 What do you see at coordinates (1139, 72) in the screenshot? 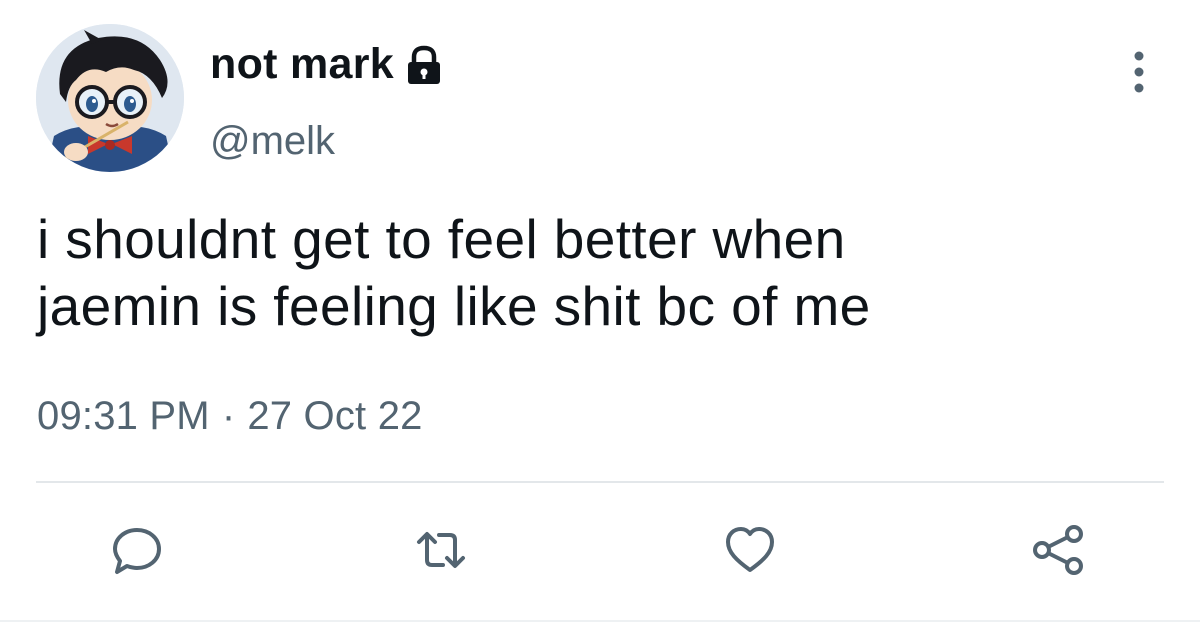
I see `more-vertical-icon` at bounding box center [1139, 72].